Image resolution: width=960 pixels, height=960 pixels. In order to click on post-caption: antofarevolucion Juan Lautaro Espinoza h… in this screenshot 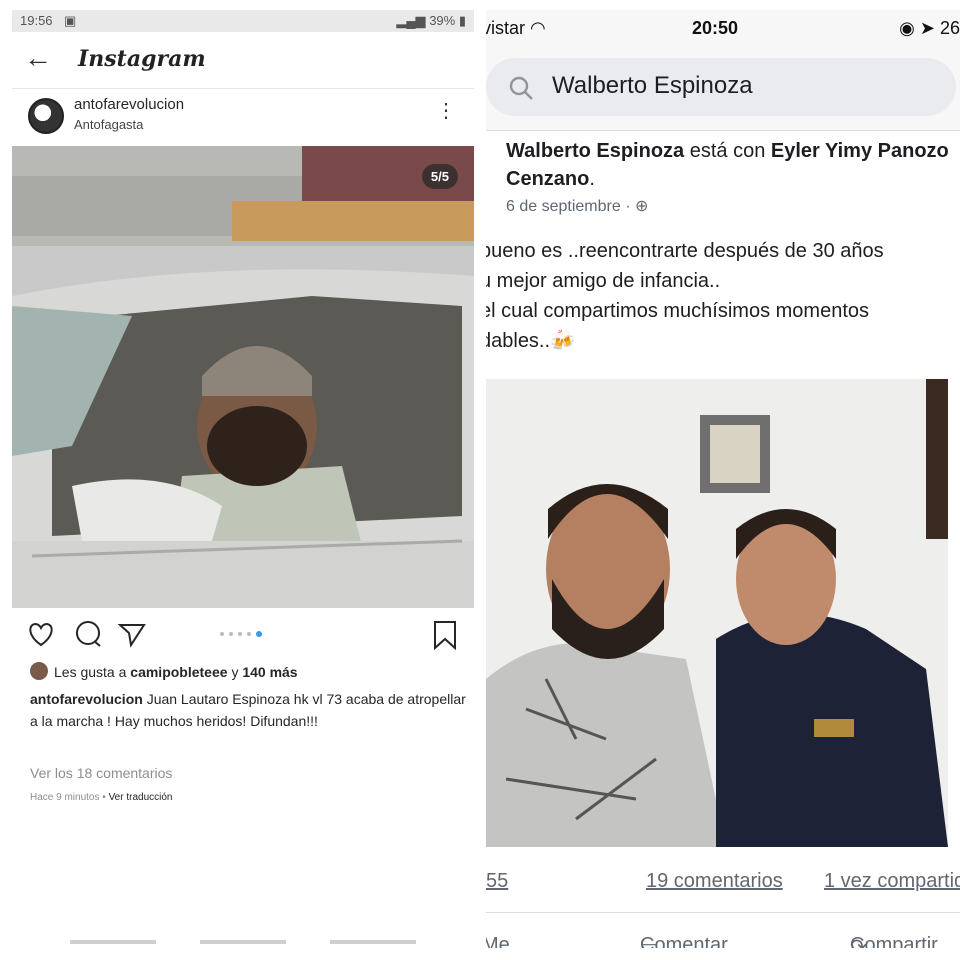, I will do `click(250, 710)`.